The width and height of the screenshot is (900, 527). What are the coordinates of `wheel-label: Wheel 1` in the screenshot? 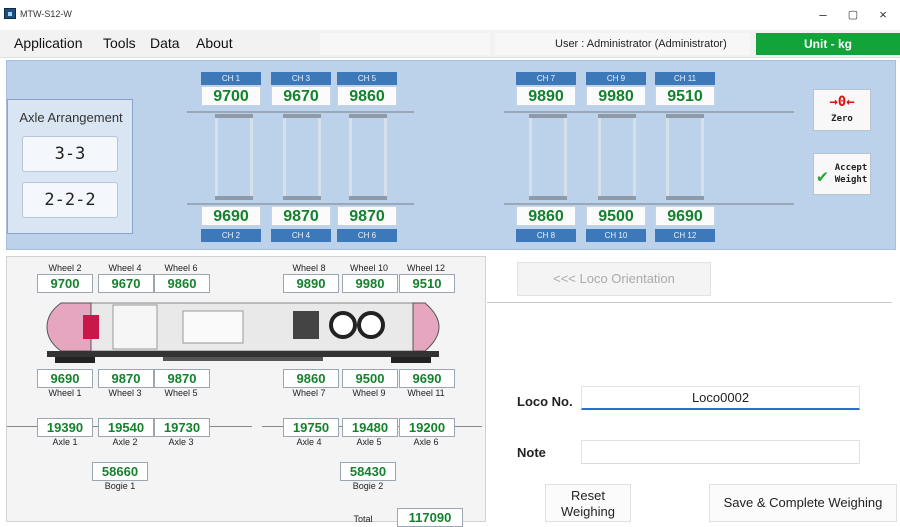 It's located at (65, 393).